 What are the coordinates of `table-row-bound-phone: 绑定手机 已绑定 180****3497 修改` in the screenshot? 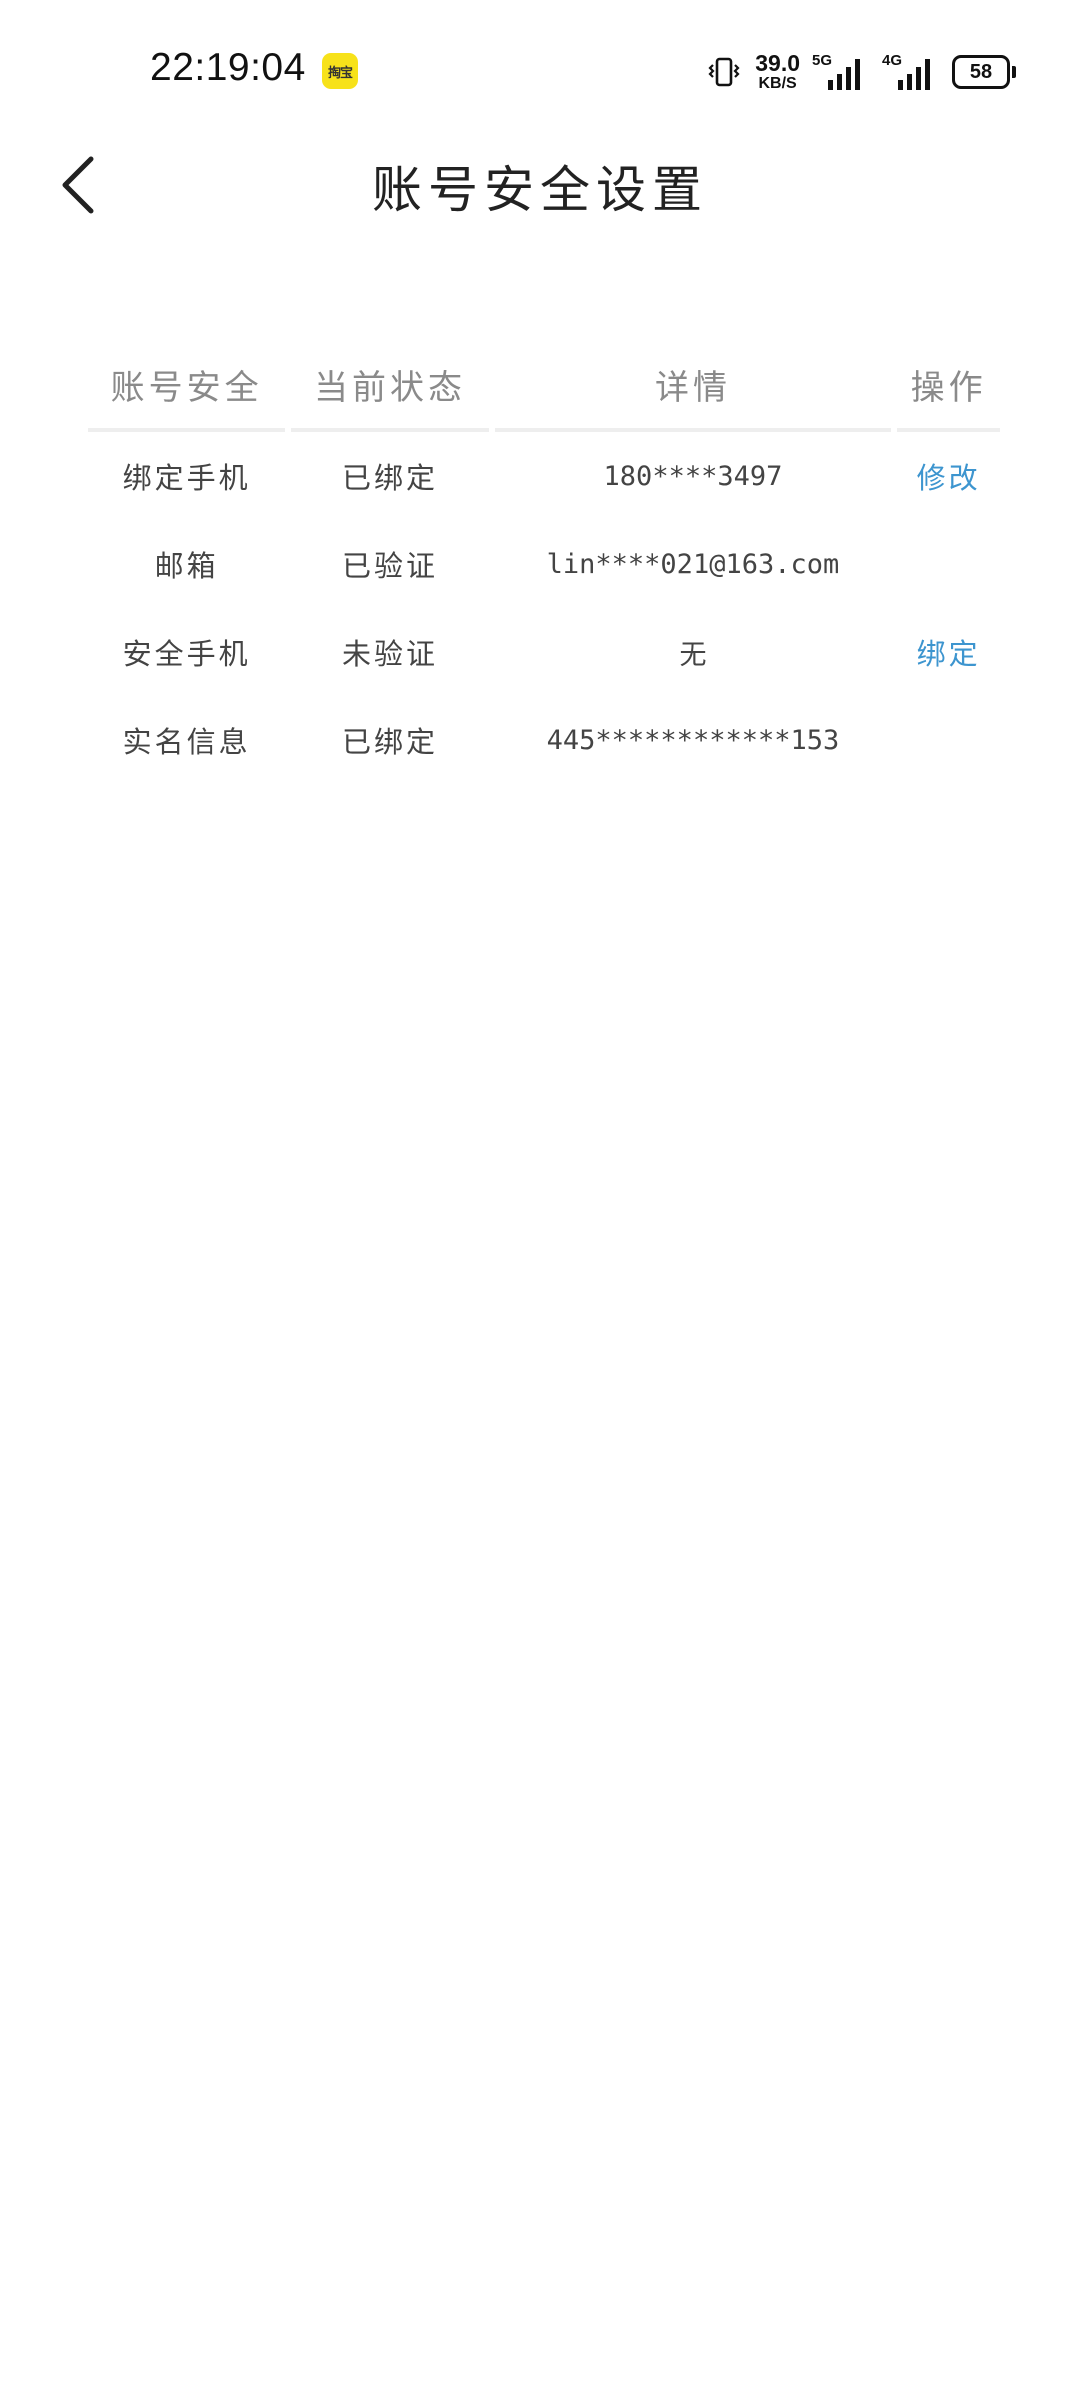 It's located at (544, 476).